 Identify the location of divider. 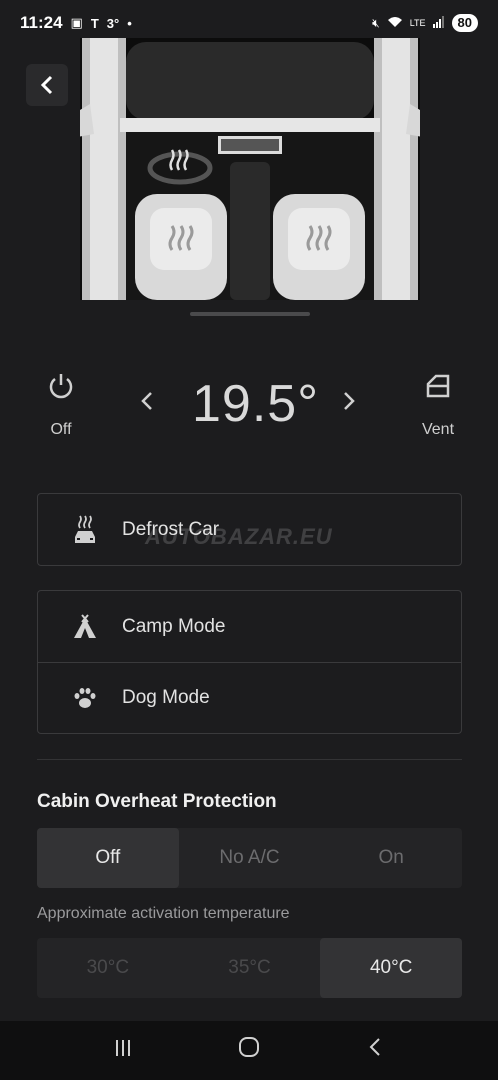
(249, 759).